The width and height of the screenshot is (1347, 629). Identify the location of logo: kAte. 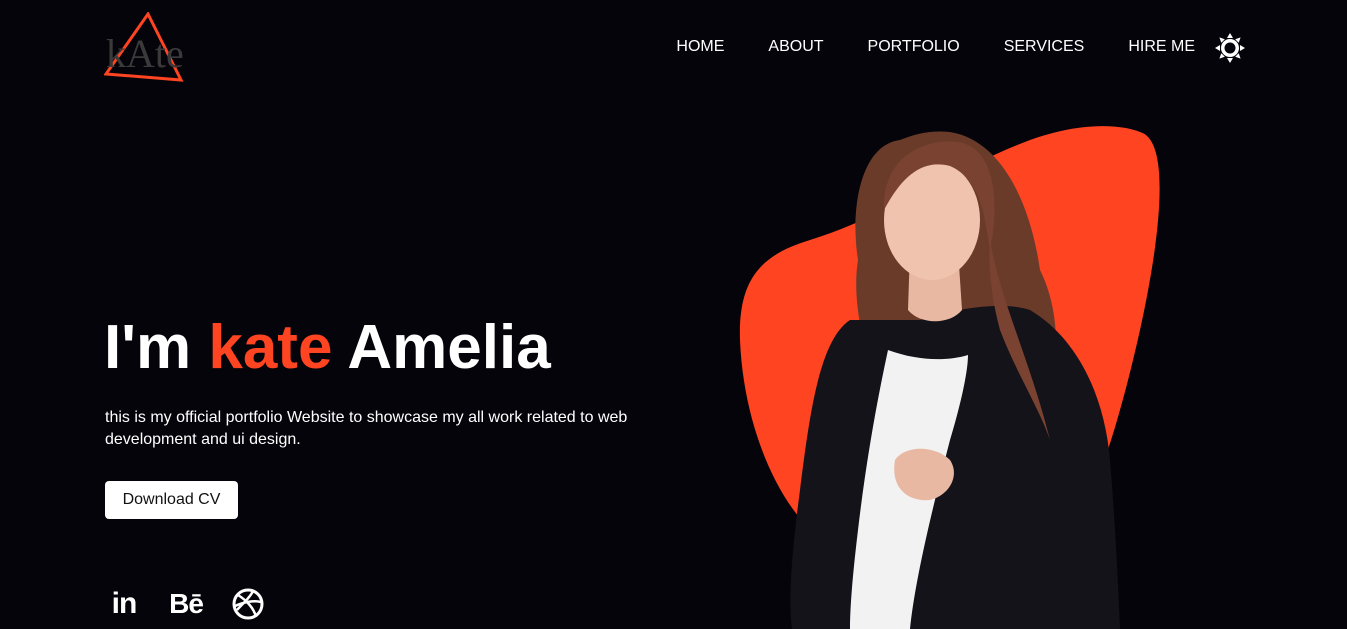
(150, 48).